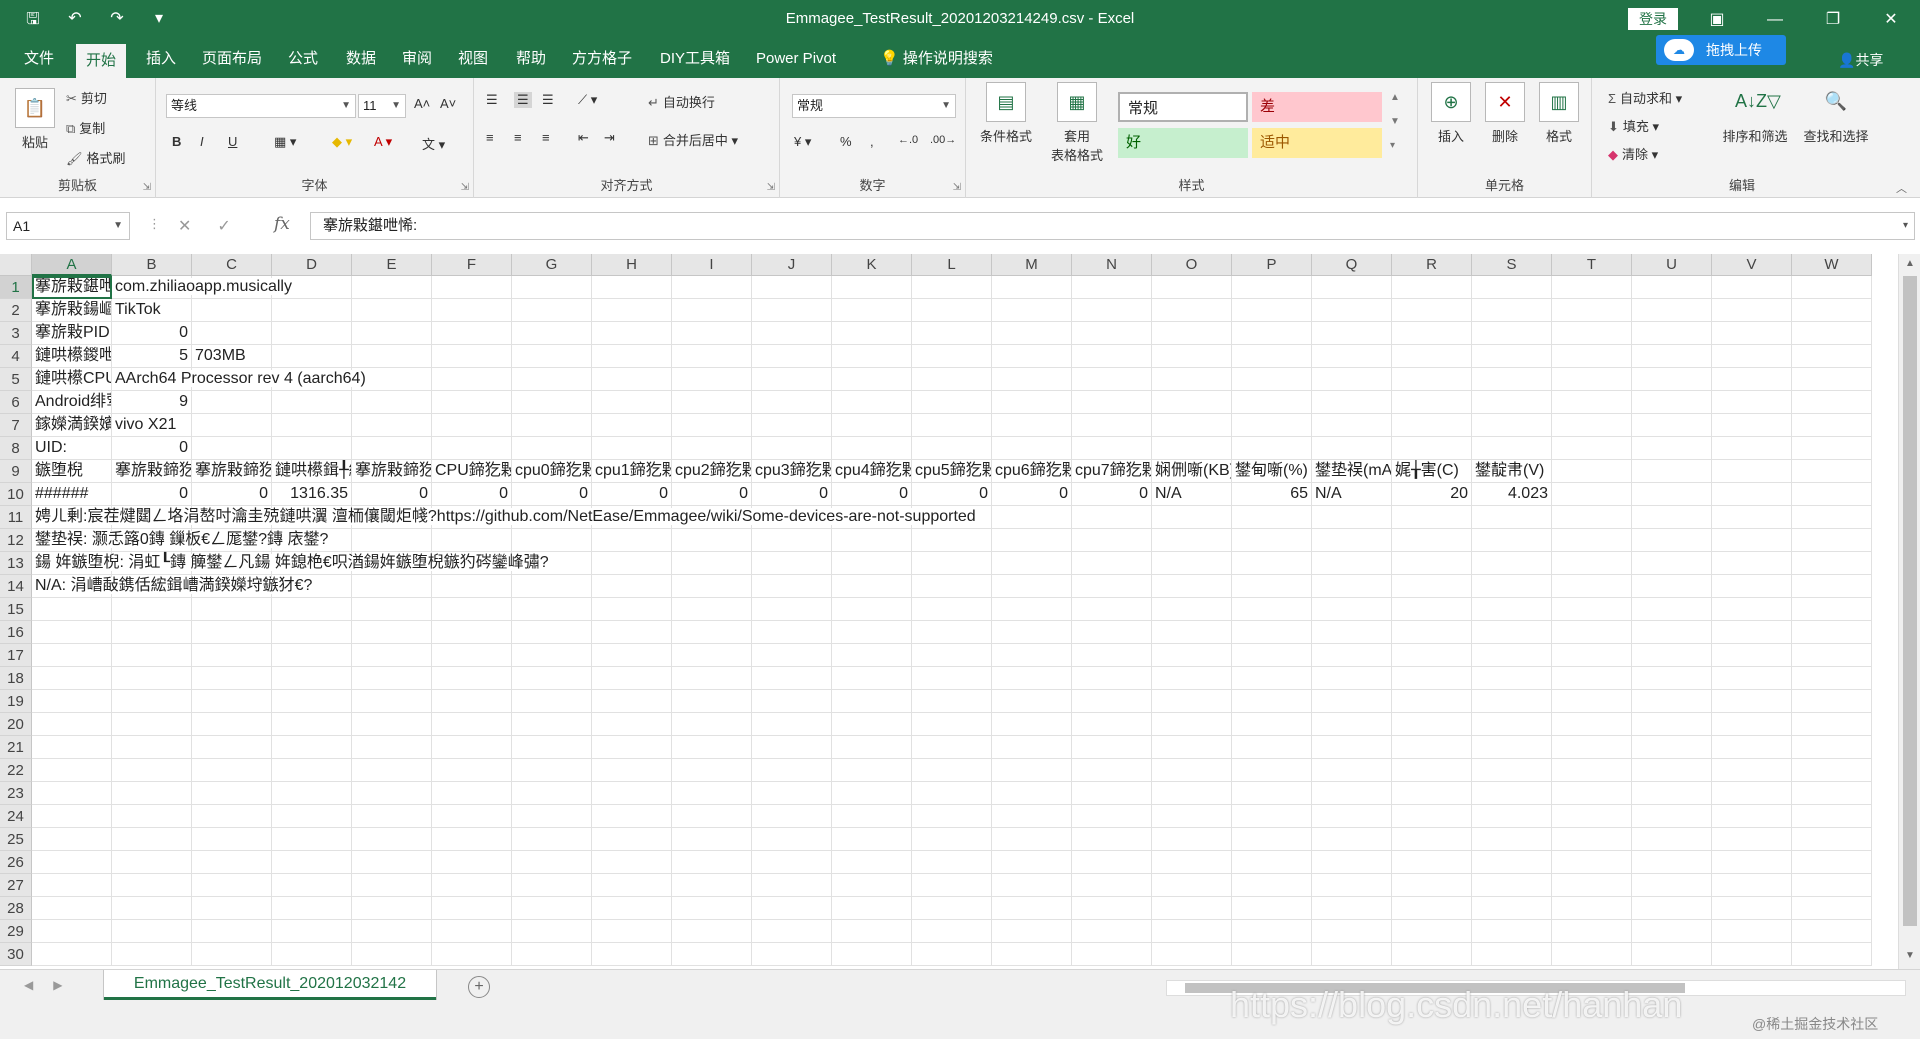 The width and height of the screenshot is (1920, 1039). Describe the element at coordinates (152, 862) in the screenshot. I see `cell-b26` at that location.